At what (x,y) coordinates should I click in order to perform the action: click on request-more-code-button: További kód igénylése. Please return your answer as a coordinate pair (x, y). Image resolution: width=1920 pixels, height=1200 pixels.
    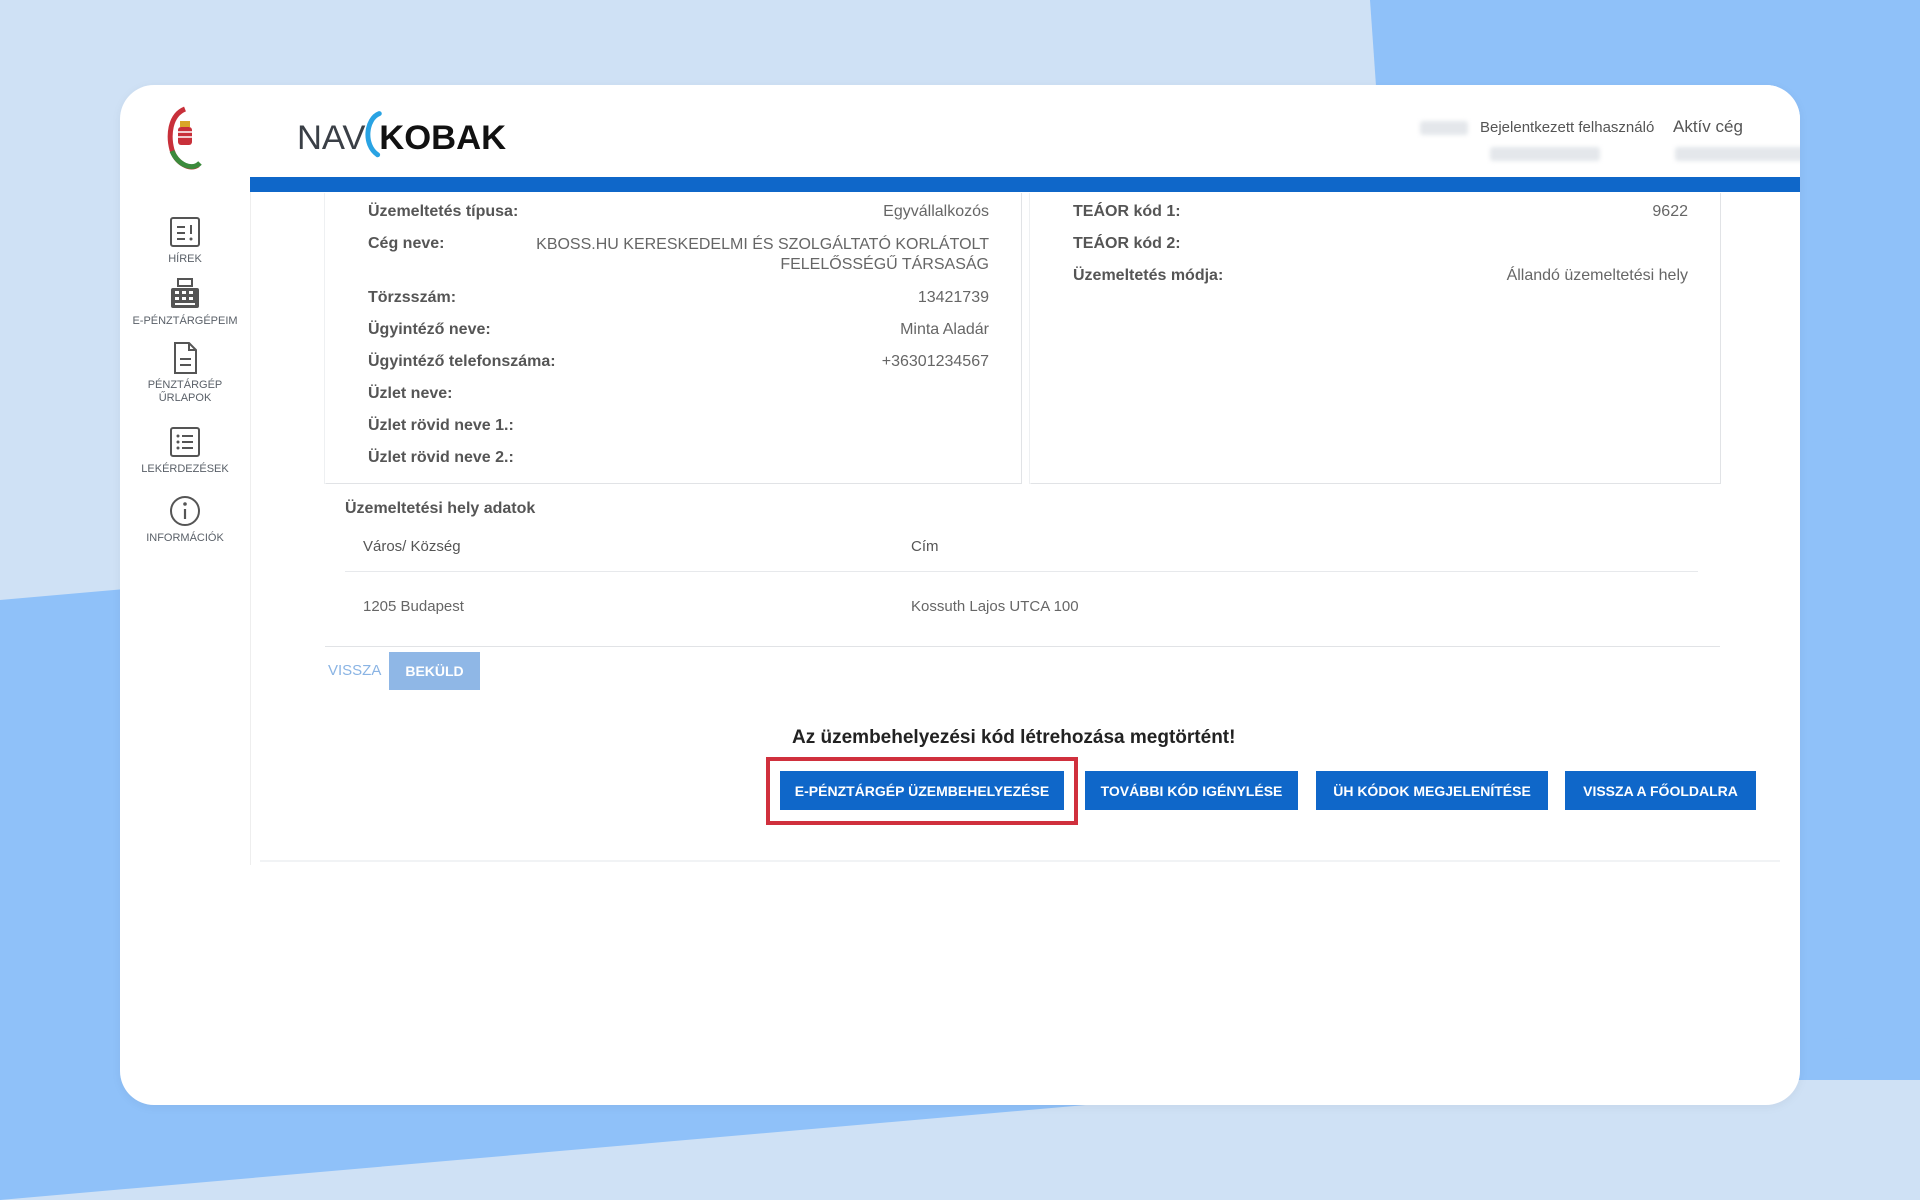
    Looking at the image, I should click on (1191, 790).